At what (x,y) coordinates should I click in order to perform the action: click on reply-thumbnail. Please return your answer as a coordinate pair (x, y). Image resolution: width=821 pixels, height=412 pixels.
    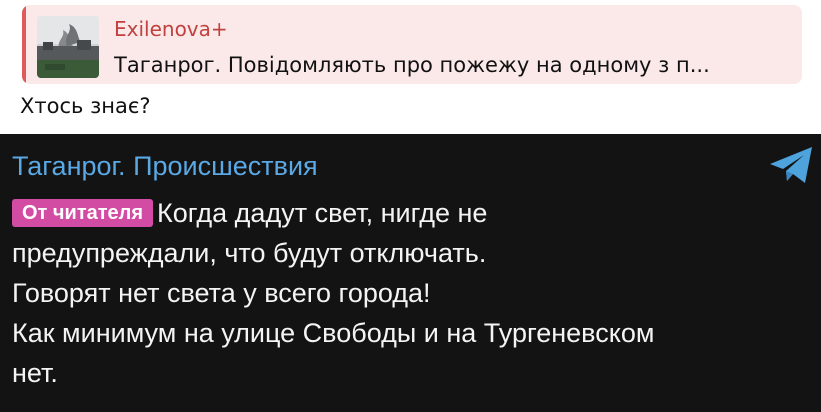
    Looking at the image, I should click on (68, 47).